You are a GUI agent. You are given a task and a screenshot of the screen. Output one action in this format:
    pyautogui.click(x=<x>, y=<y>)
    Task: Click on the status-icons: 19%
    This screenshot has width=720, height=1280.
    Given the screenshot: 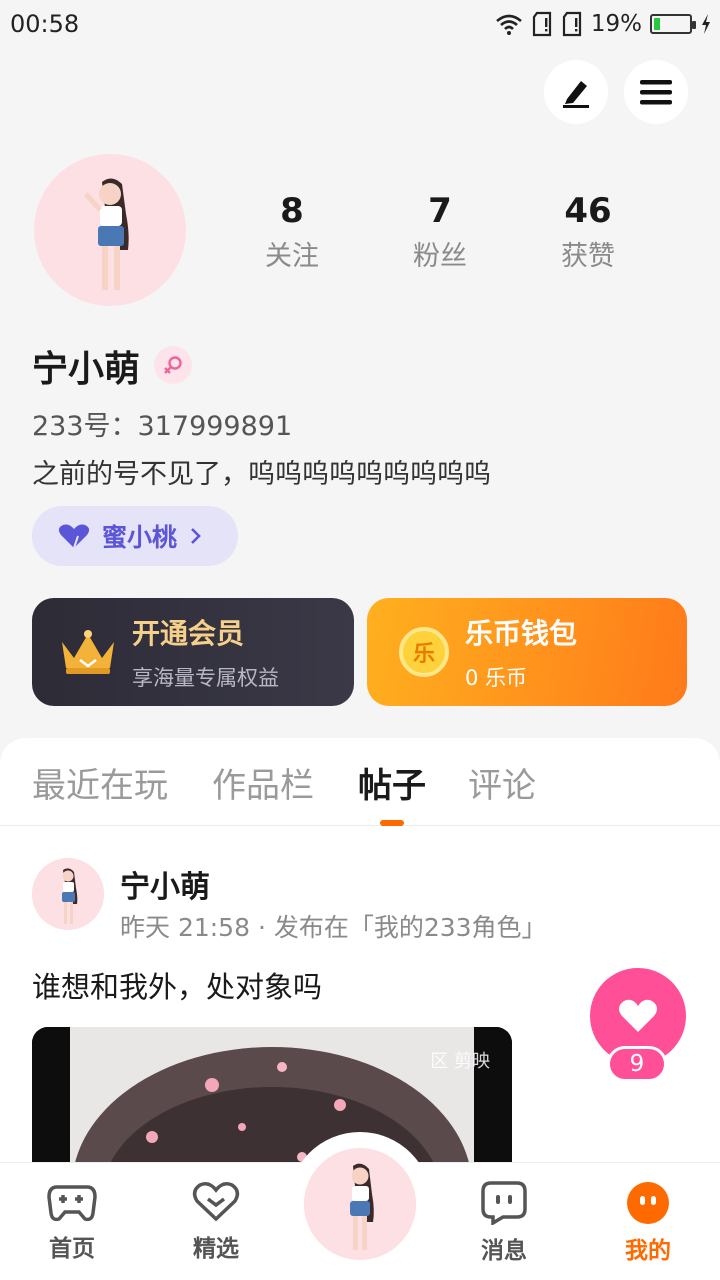 What is the action you would take?
    pyautogui.click(x=603, y=24)
    